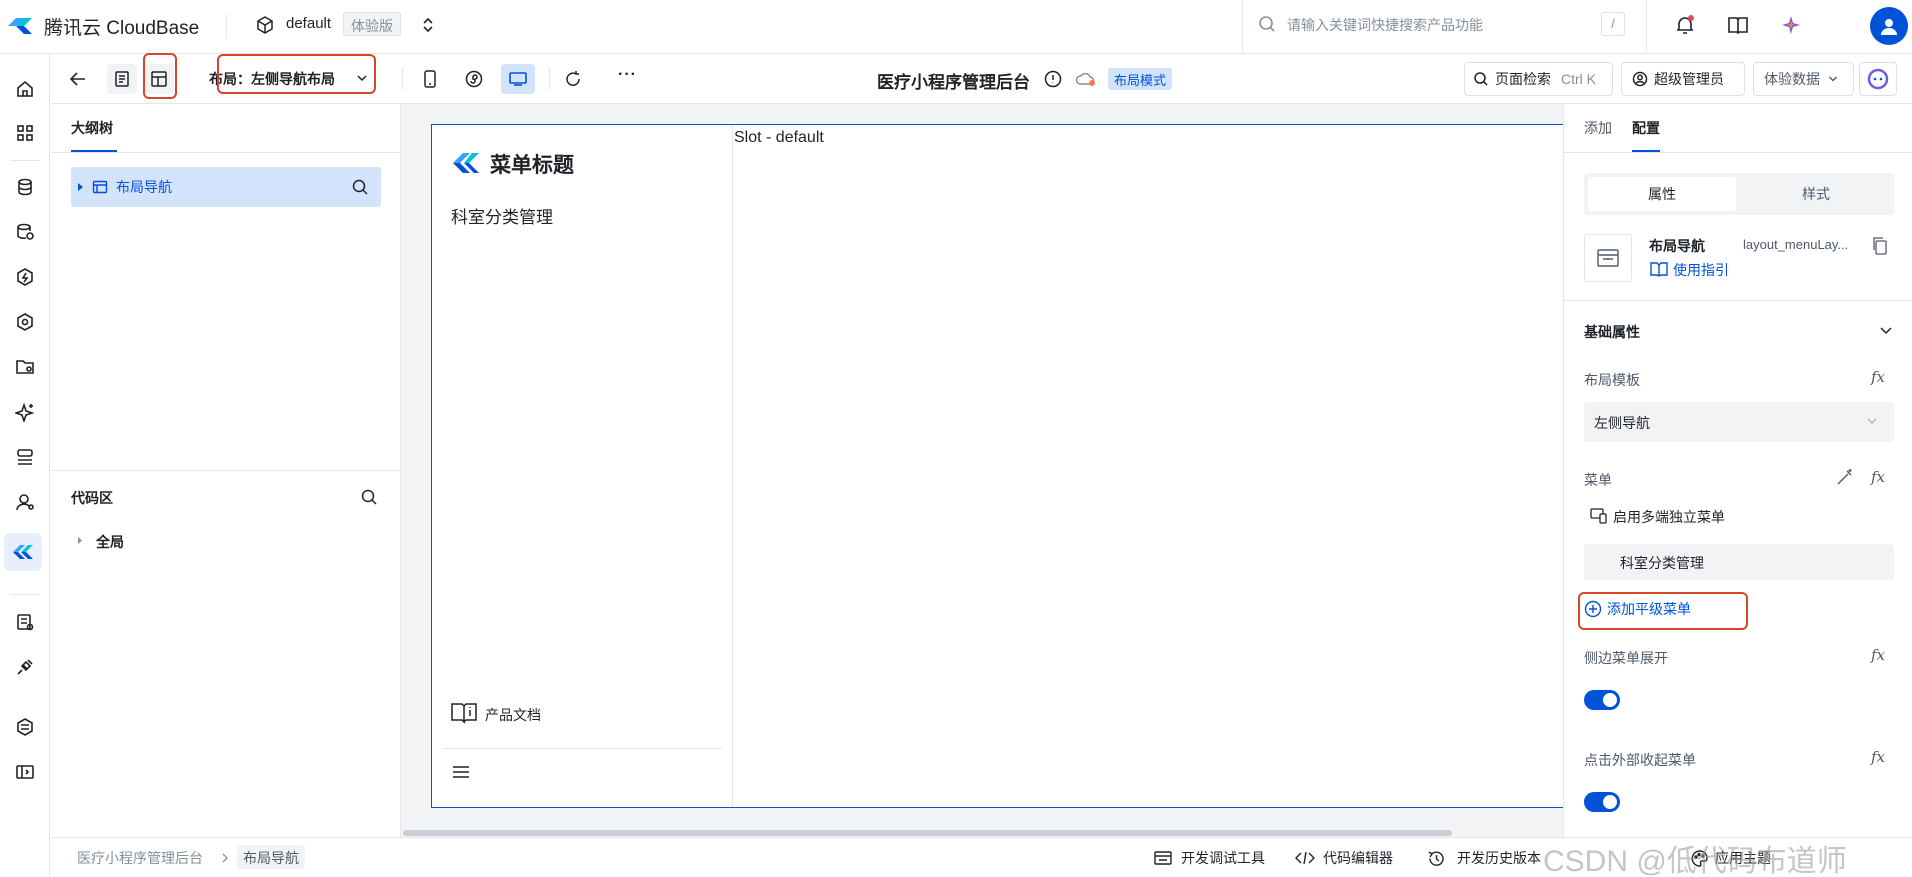  Describe the element at coordinates (1816, 194) in the screenshot. I see `seg-tab-style: 样式` at that location.